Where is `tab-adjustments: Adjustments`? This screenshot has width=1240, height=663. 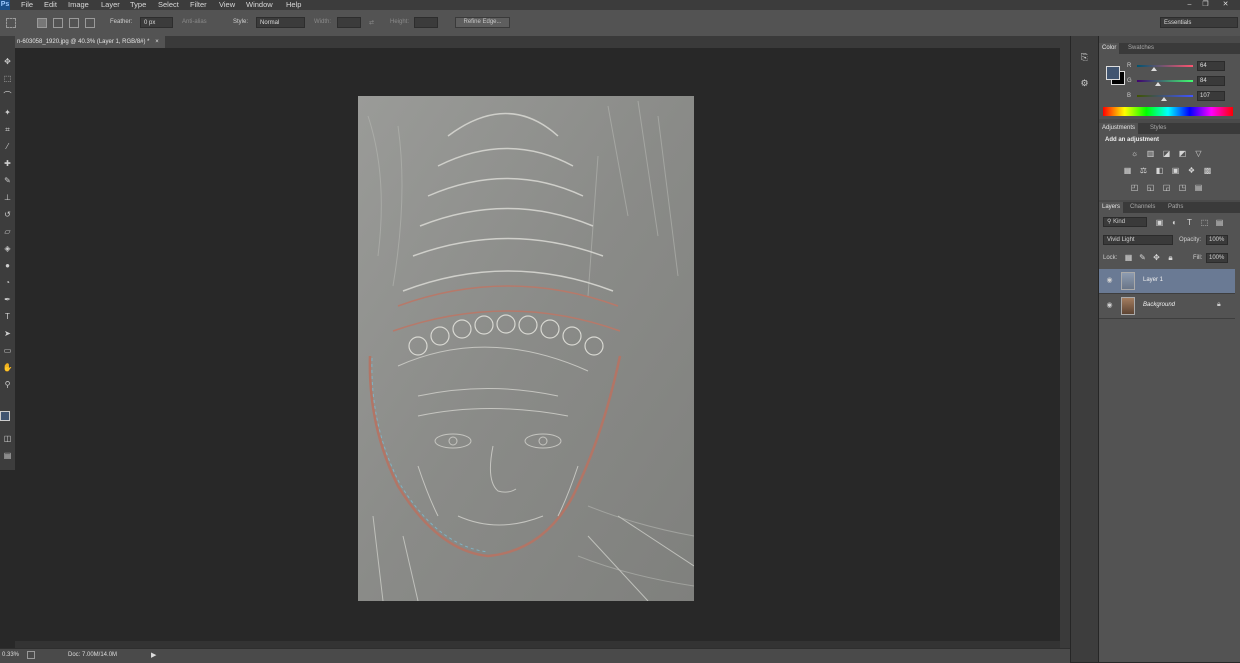
tab-adjustments: Adjustments is located at coordinates (1119, 128).